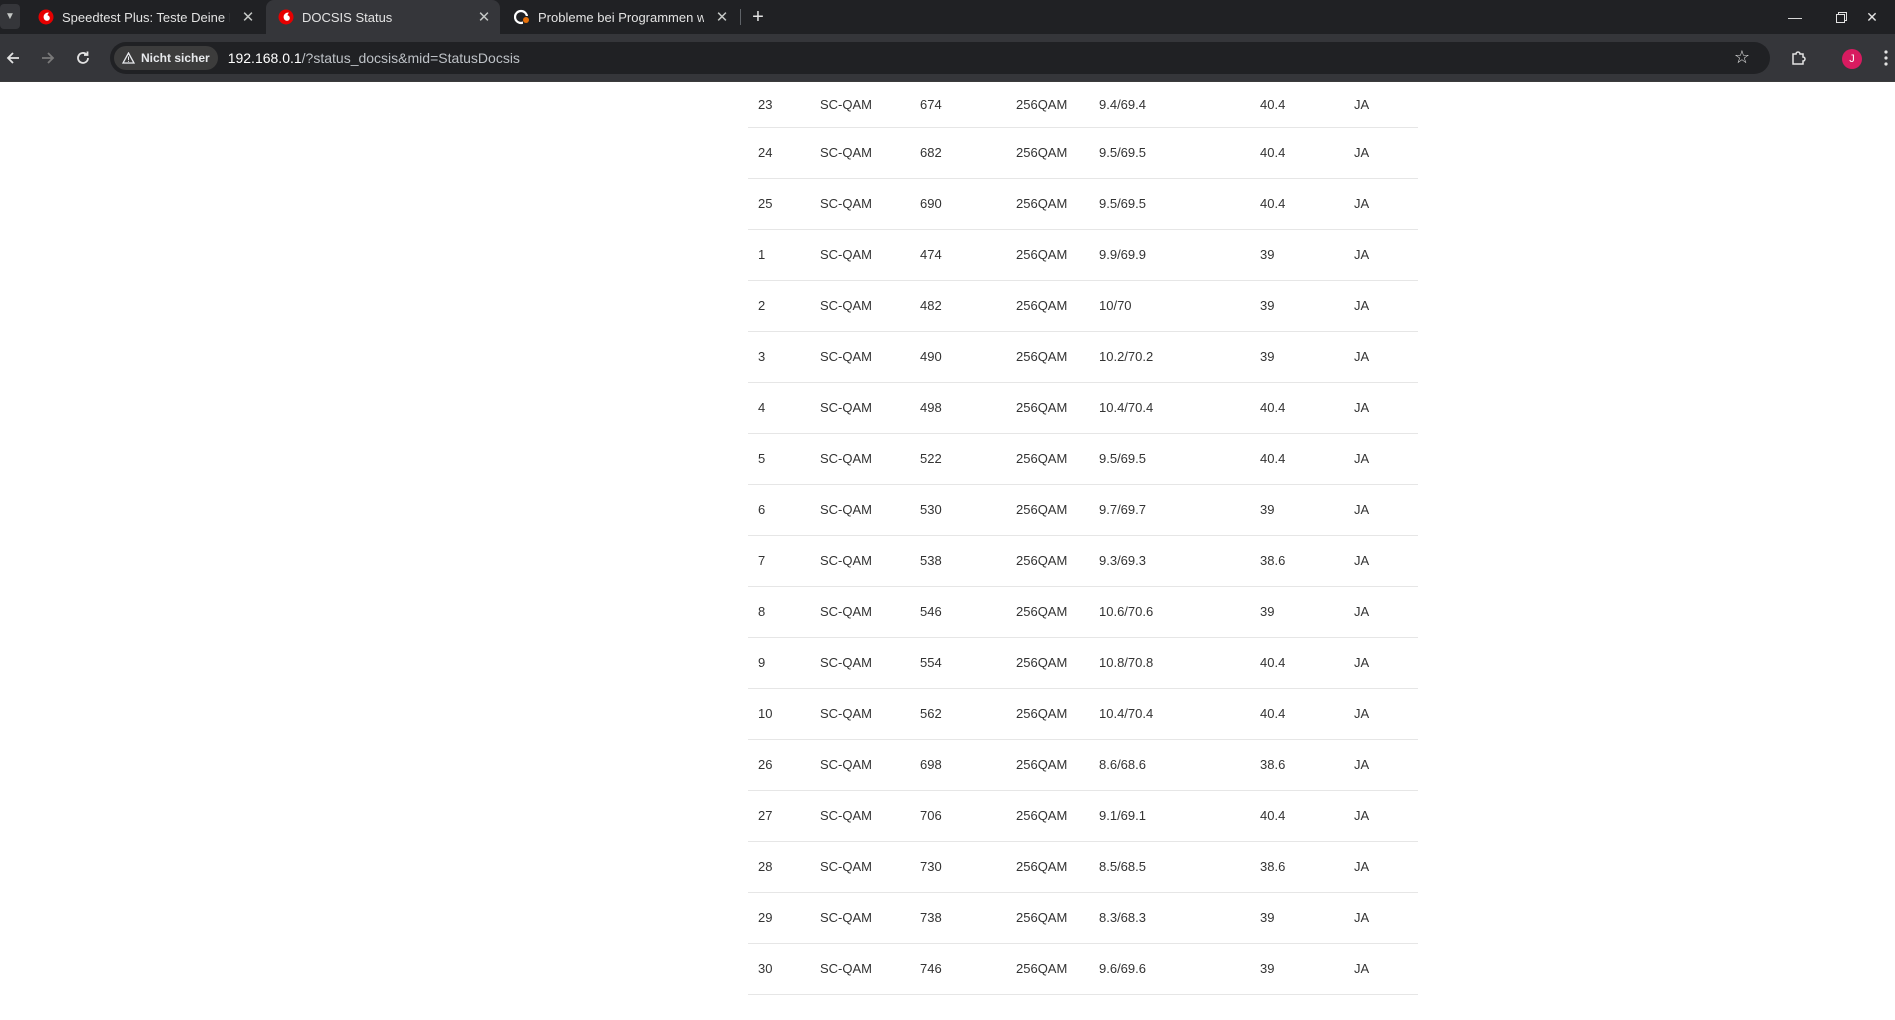 The width and height of the screenshot is (1895, 1020). I want to click on table-row: 29 SC-QAM 738 256QAM 8.3/68.3 39 JA, so click(1083, 918).